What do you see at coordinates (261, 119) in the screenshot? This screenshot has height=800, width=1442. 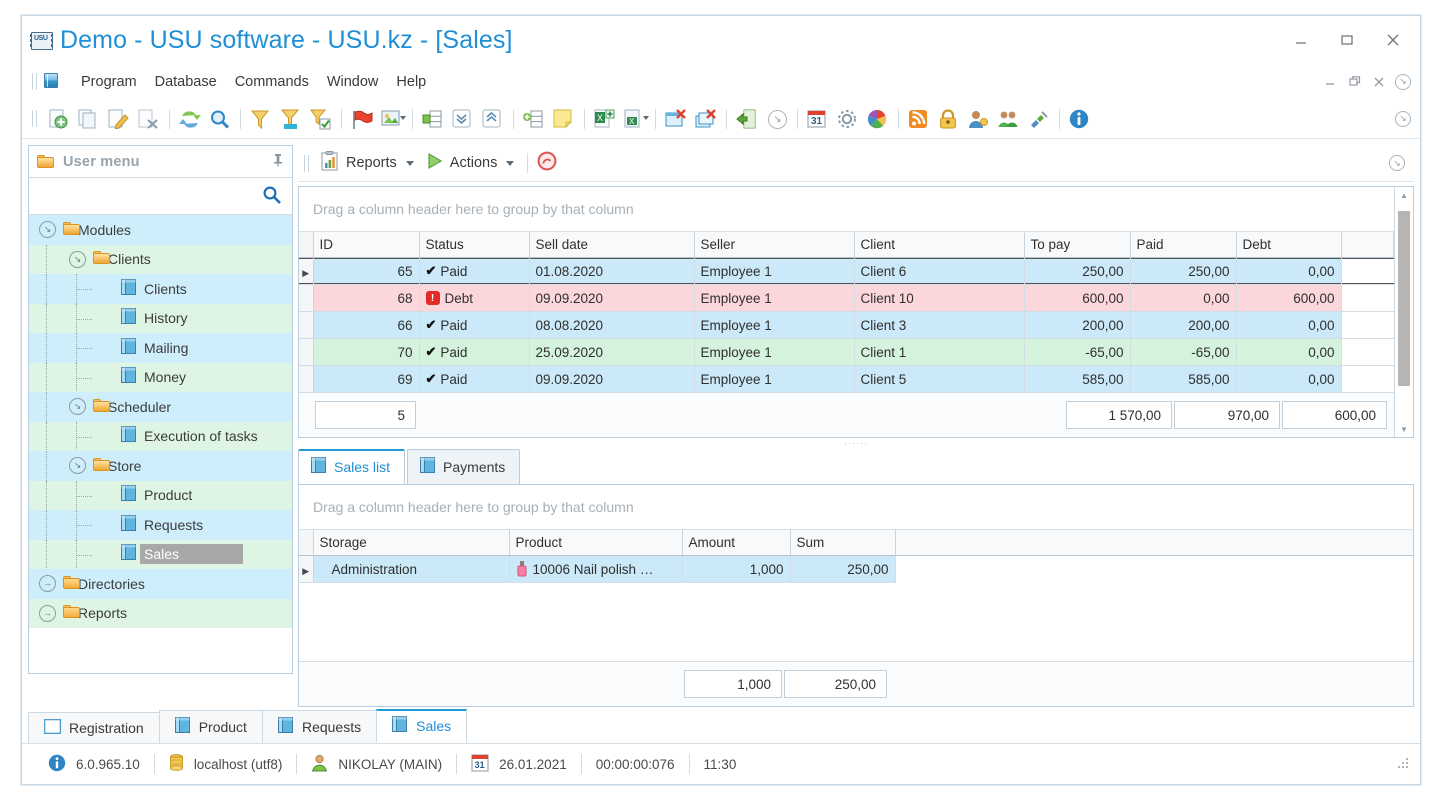 I see `filter-icon` at bounding box center [261, 119].